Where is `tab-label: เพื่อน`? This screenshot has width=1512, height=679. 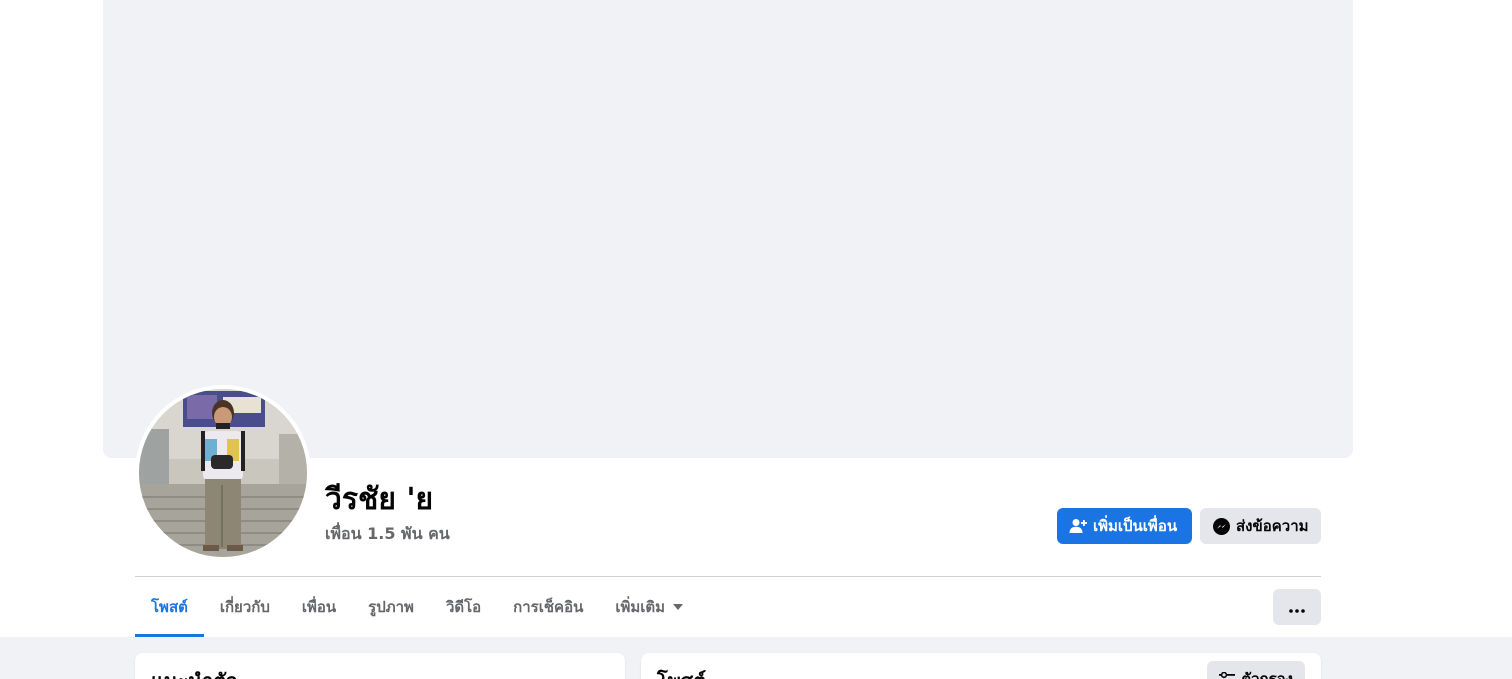 tab-label: เพื่อน is located at coordinates (319, 607).